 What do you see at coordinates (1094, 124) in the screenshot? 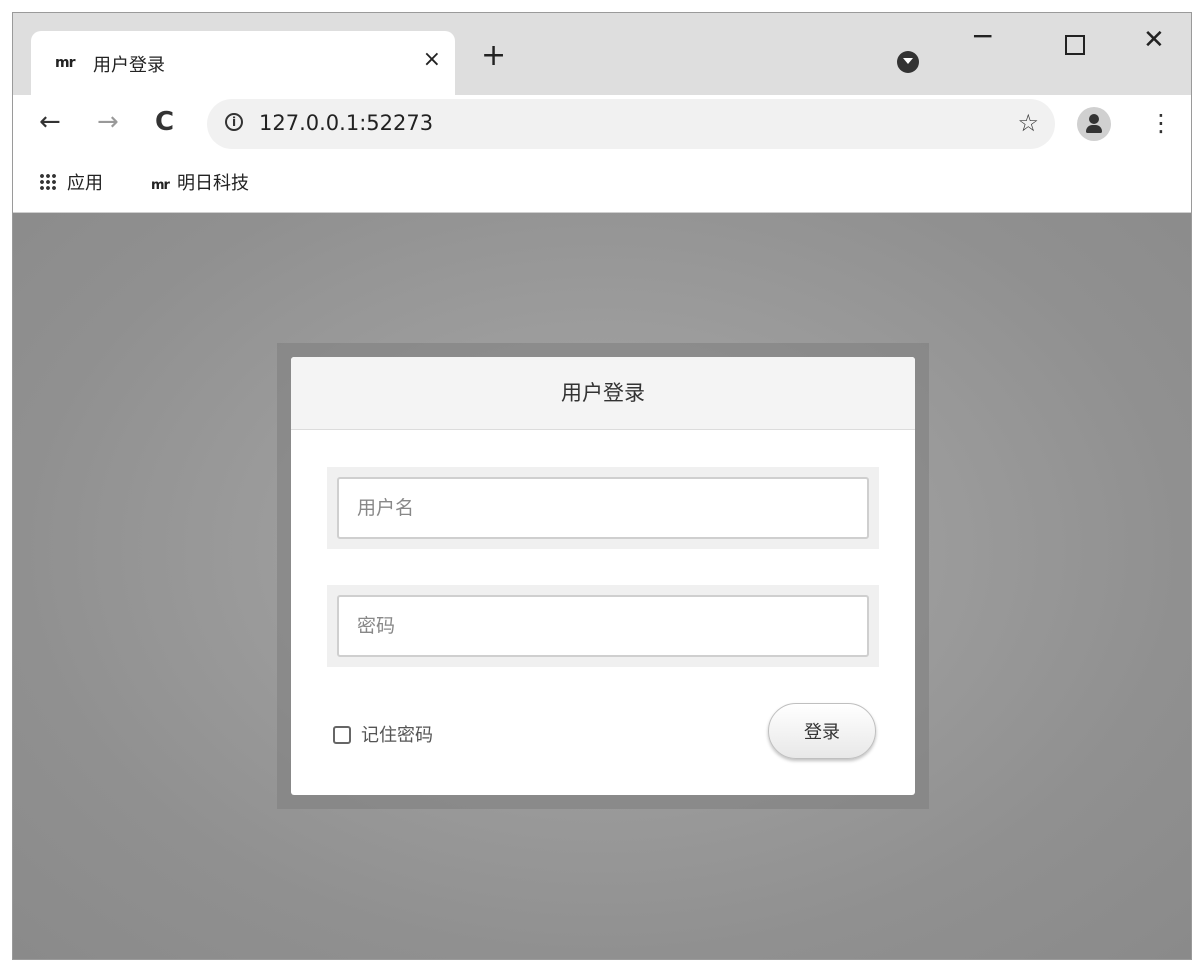
I see `profile-avatar-icon` at bounding box center [1094, 124].